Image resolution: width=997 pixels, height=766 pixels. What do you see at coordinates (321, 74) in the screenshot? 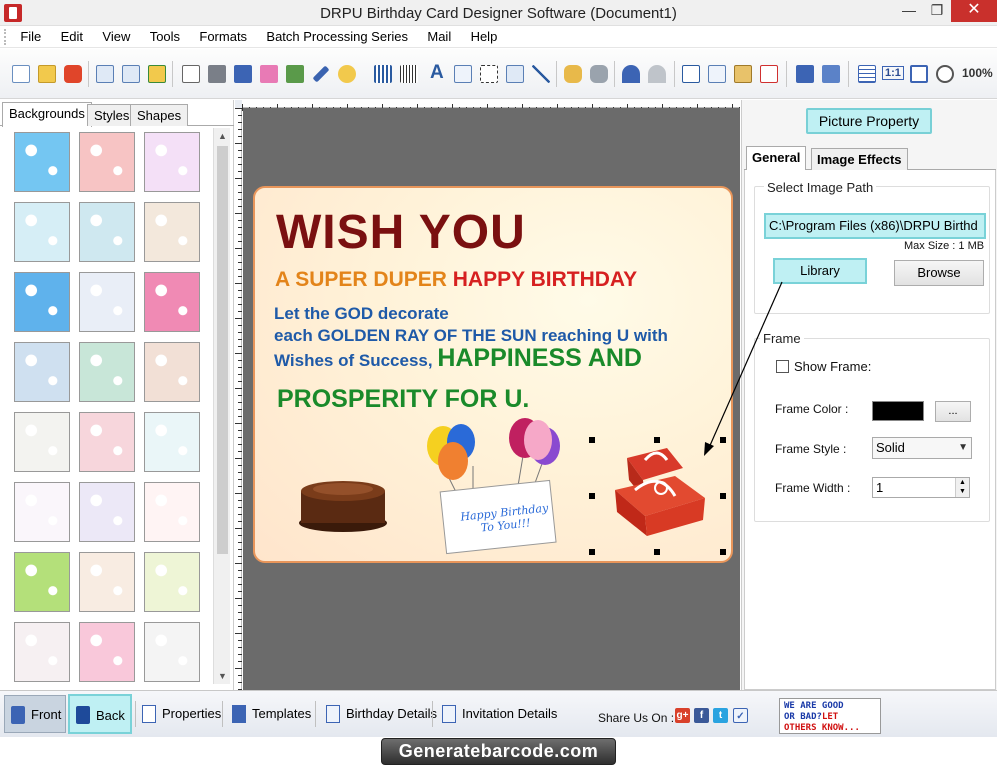
I see `pen-icon` at bounding box center [321, 74].